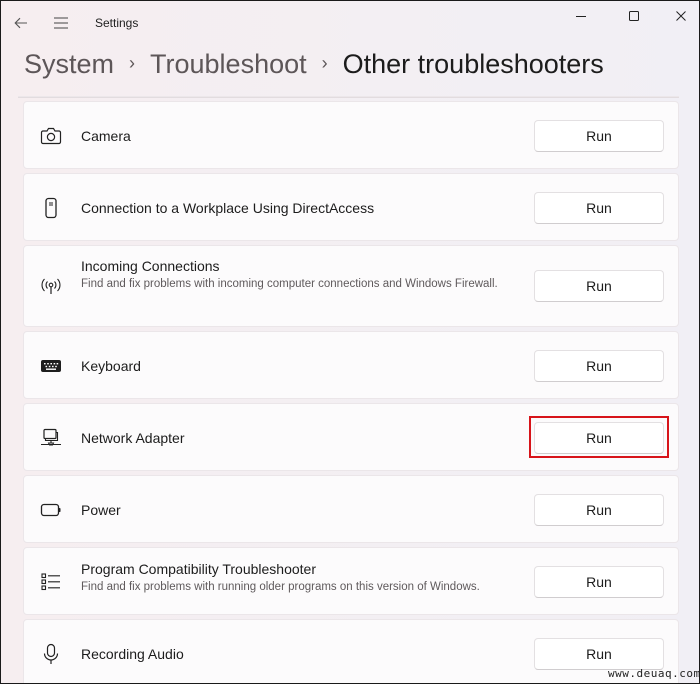 Image resolution: width=700 pixels, height=684 pixels. Describe the element at coordinates (473, 63) in the screenshot. I see `page-title: Other troubleshooters` at that location.